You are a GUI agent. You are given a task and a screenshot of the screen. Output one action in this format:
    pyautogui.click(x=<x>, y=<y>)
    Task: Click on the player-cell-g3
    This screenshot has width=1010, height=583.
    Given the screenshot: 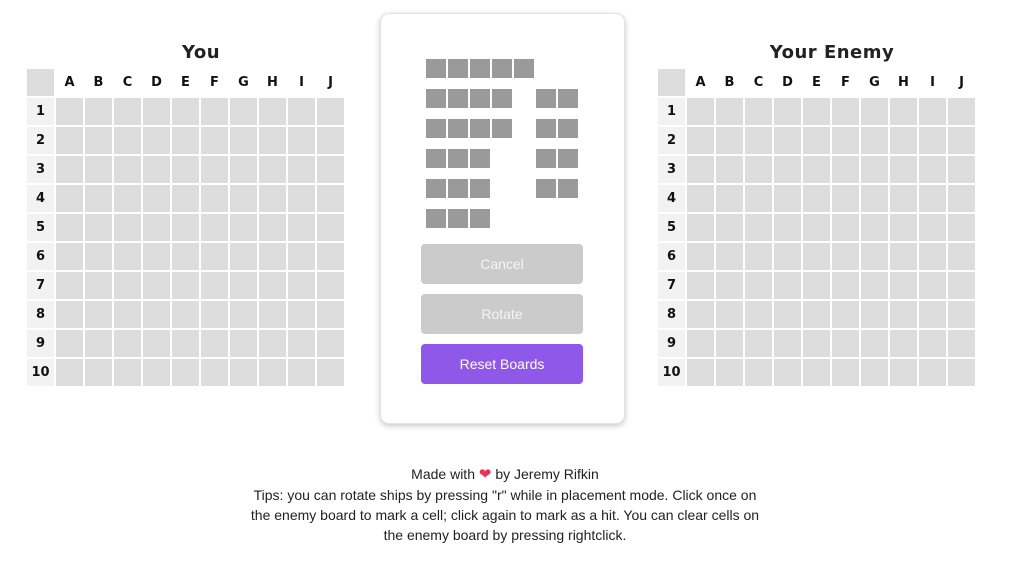 What is the action you would take?
    pyautogui.click(x=243, y=169)
    